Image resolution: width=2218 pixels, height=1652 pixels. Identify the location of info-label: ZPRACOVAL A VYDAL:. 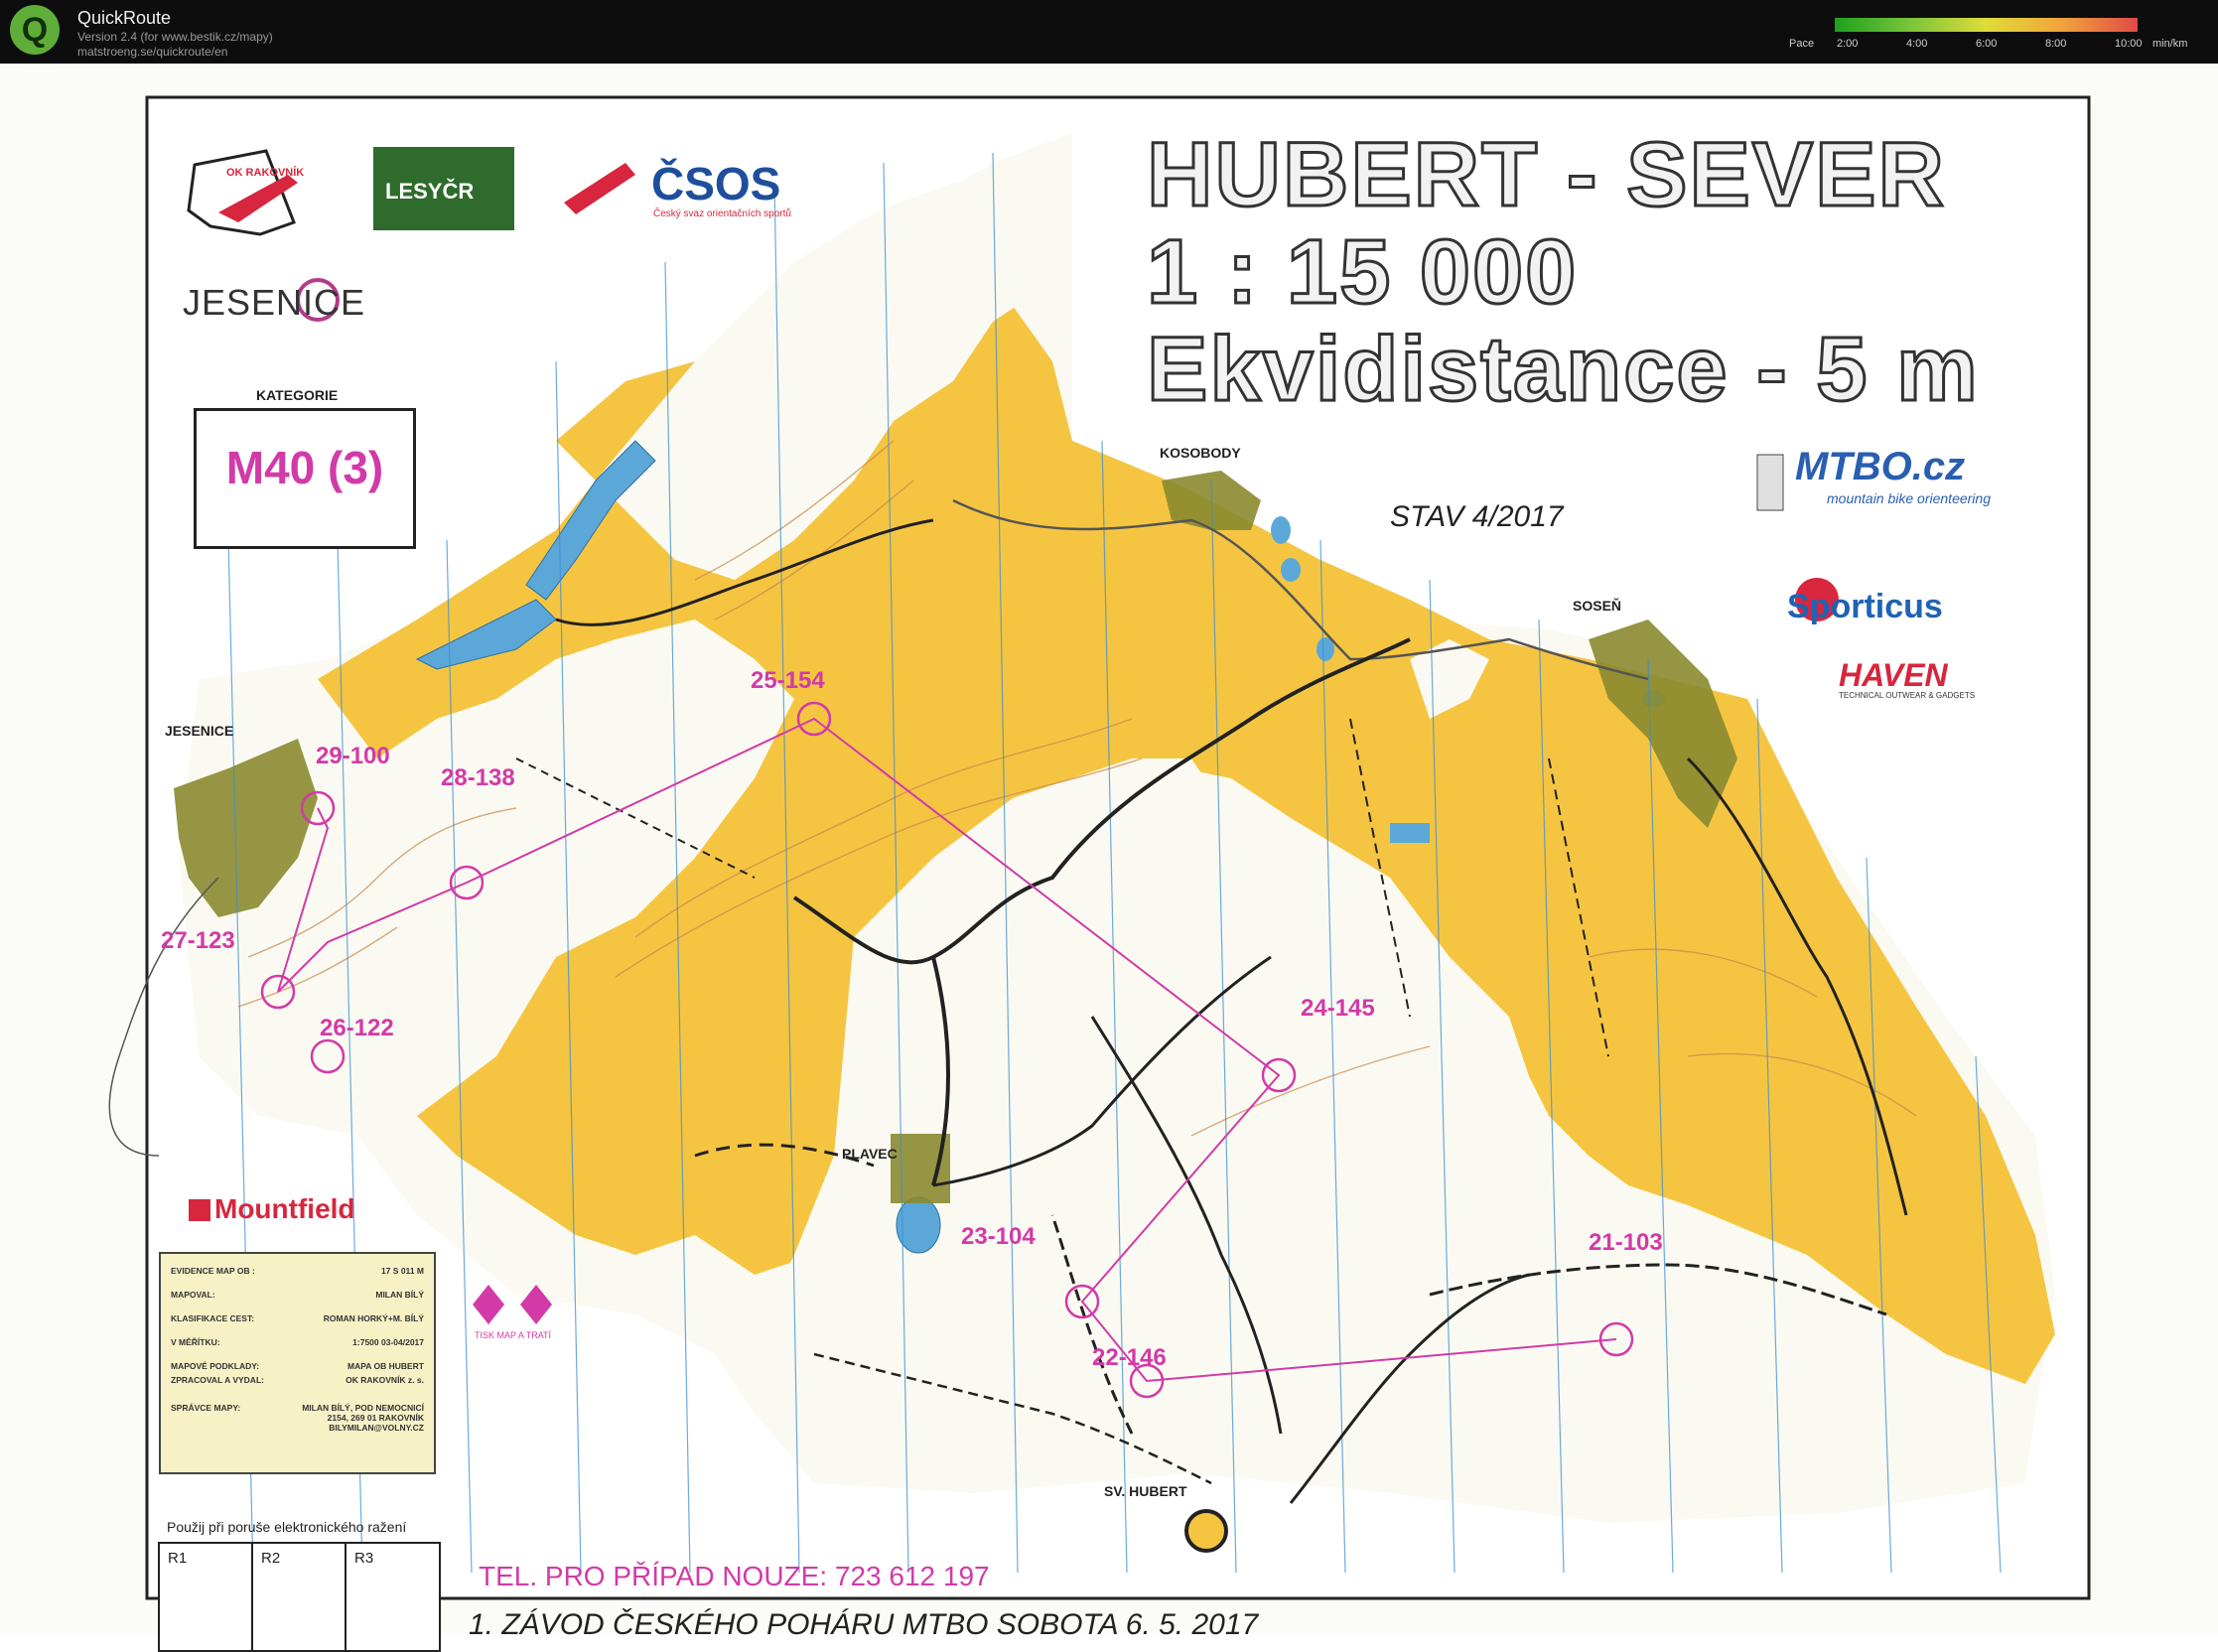
(217, 1380).